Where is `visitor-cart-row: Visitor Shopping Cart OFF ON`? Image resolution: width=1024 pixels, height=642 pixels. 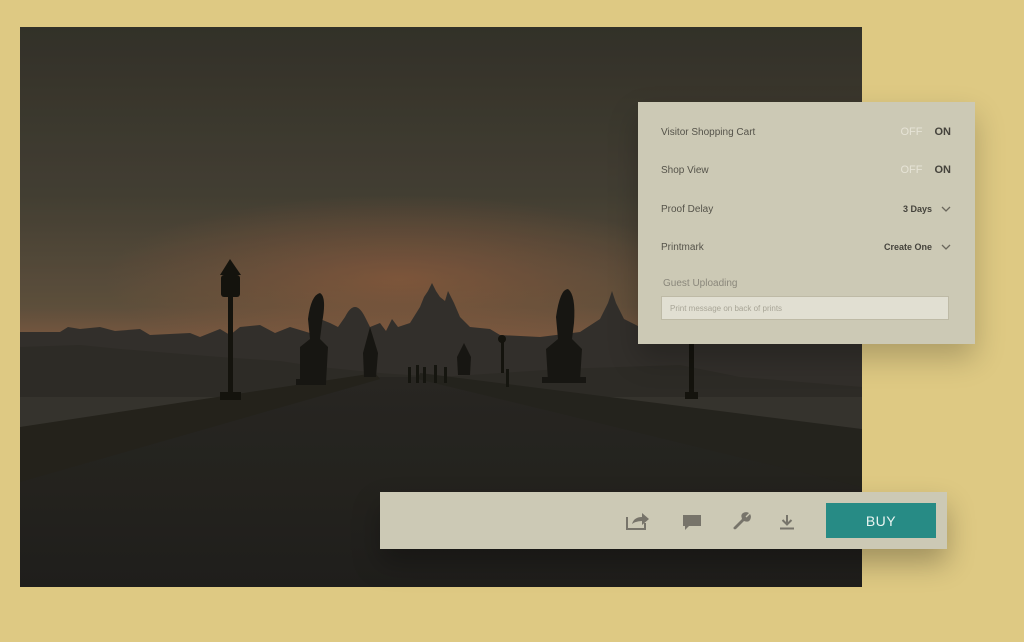
visitor-cart-row: Visitor Shopping Cart OFF ON is located at coordinates (806, 132).